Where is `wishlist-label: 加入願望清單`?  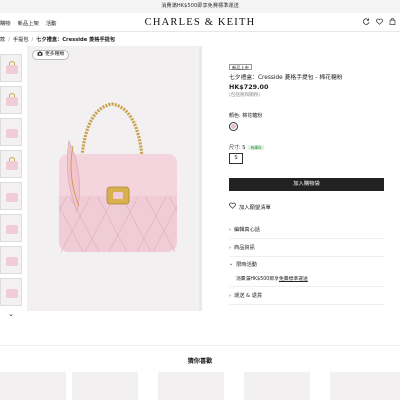 wishlist-label: 加入願望清單 is located at coordinates (255, 207).